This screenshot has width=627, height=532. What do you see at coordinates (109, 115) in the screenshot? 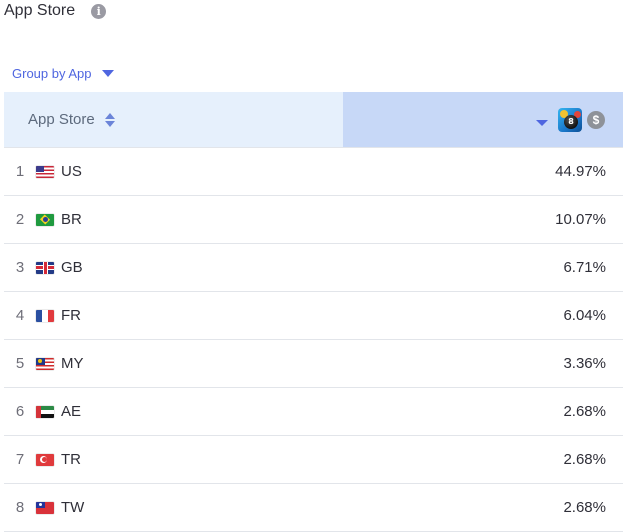
I see `sort-up-arrow` at bounding box center [109, 115].